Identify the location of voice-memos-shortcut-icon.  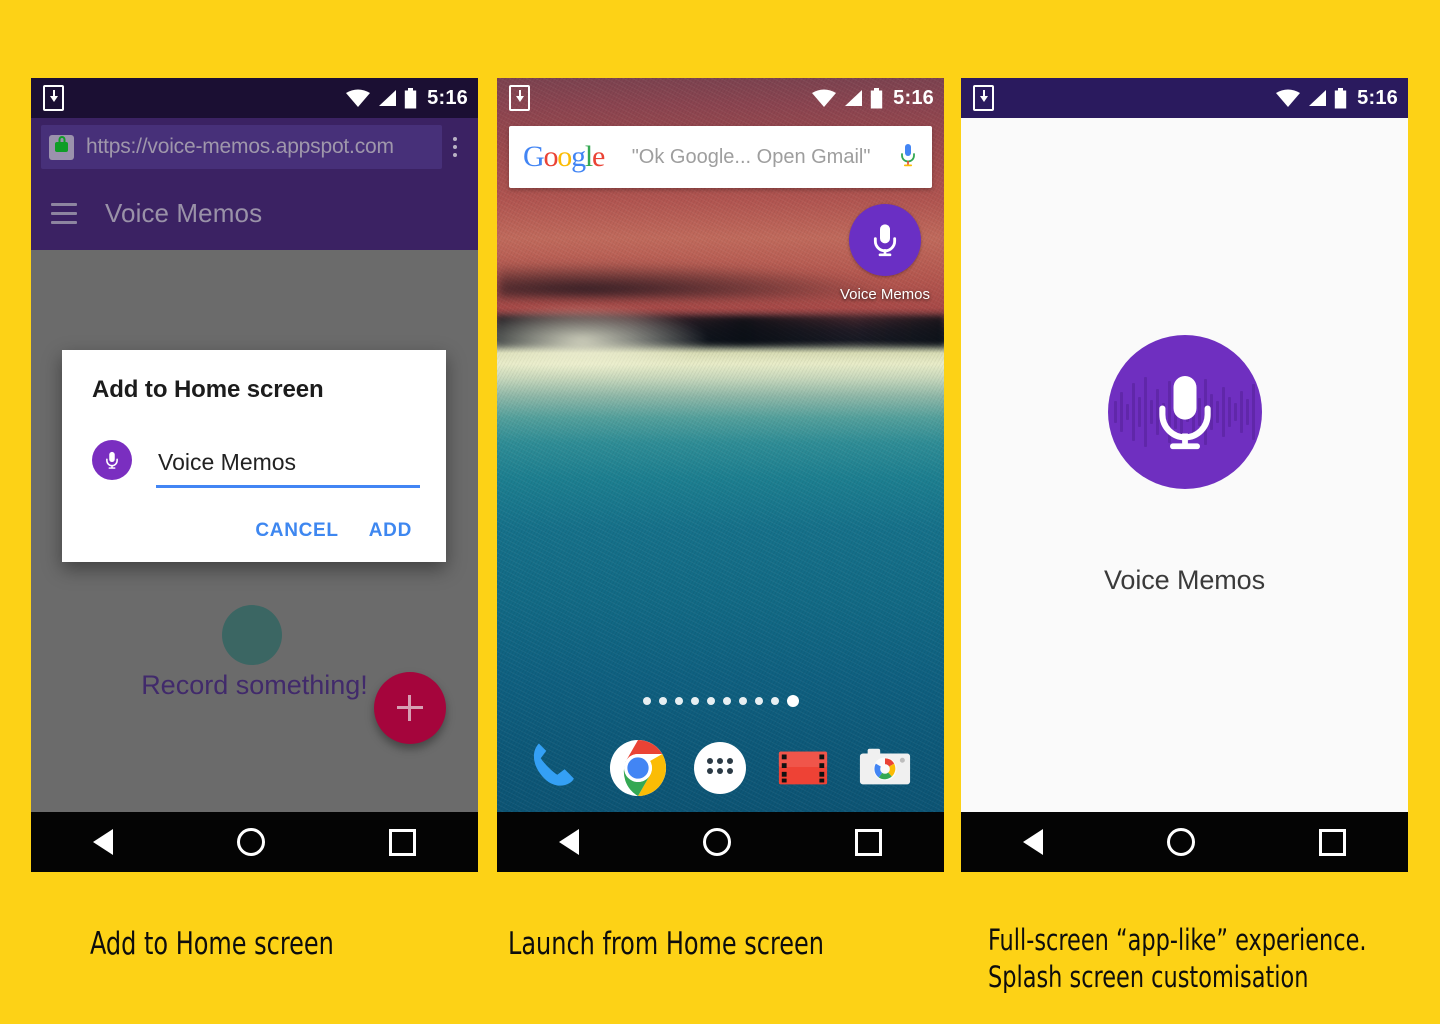
(885, 240).